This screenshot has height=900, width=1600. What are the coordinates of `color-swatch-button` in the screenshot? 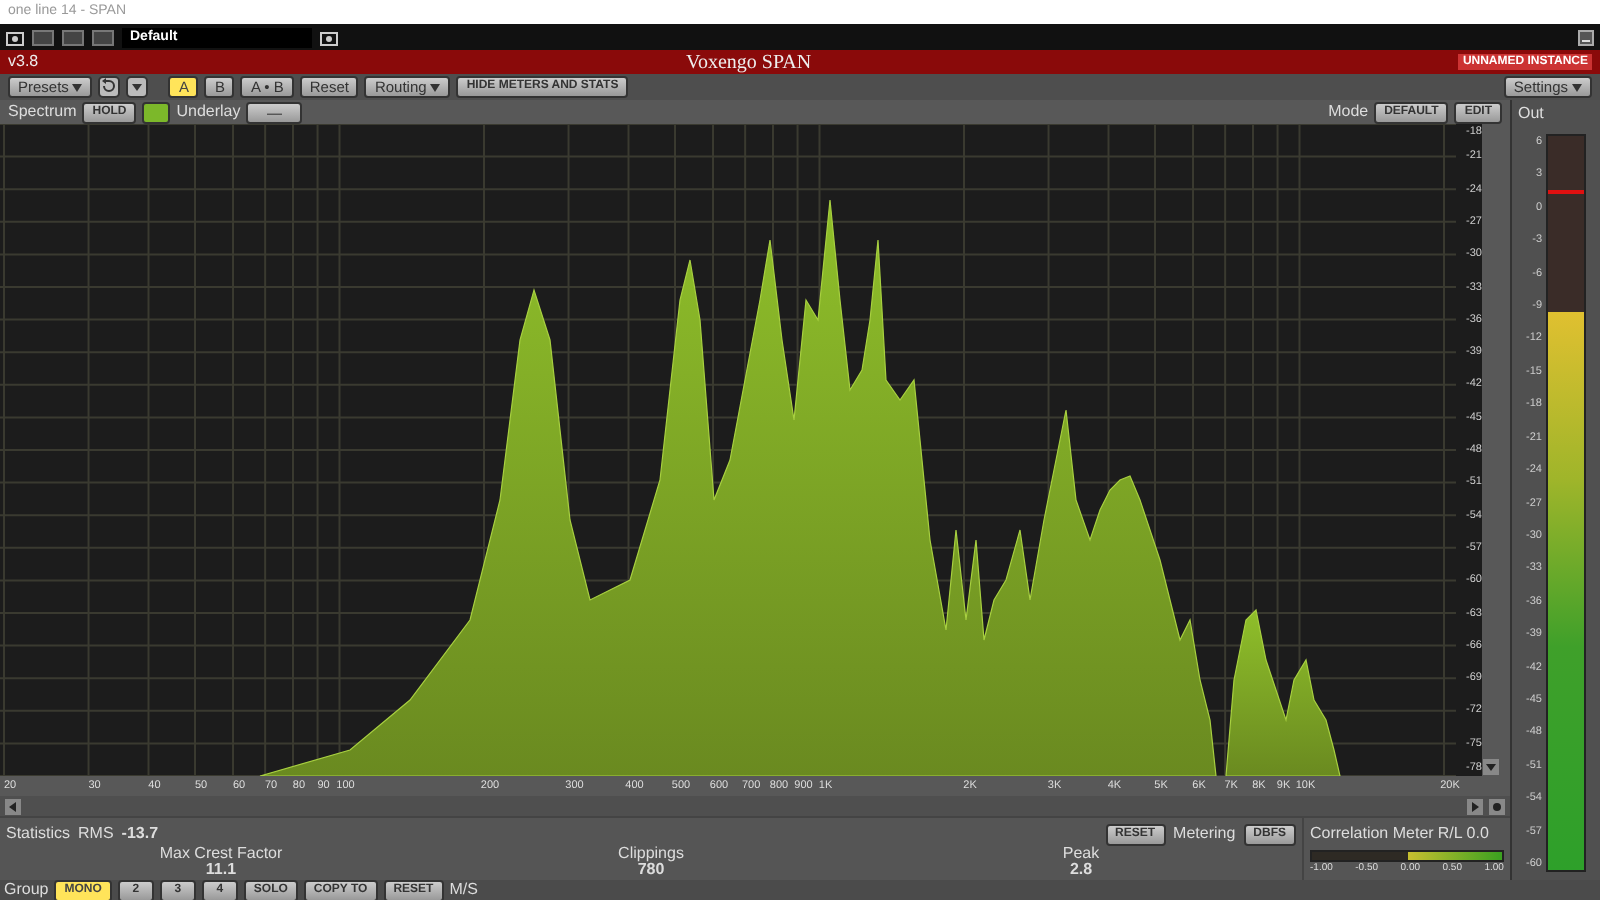 It's located at (156, 112).